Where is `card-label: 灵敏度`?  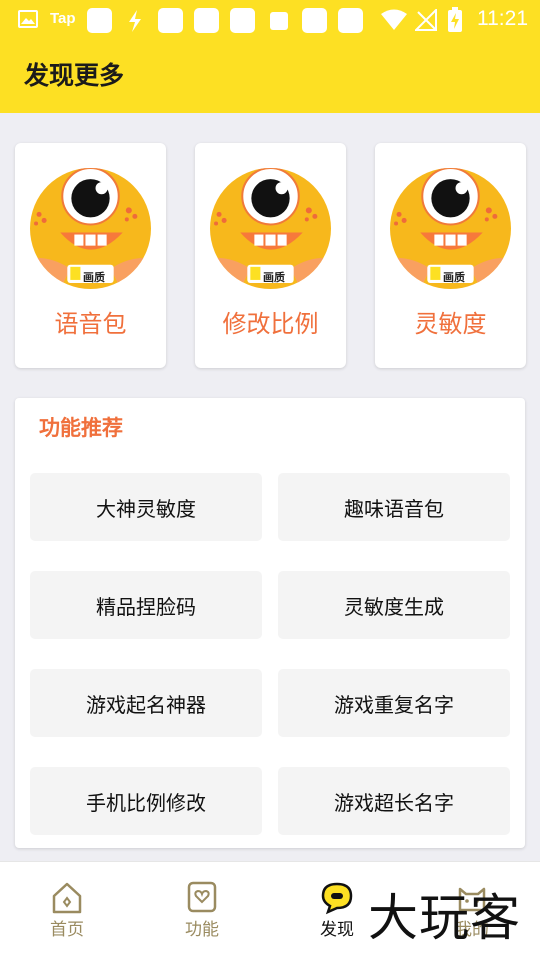 card-label: 灵敏度 is located at coordinates (450, 324).